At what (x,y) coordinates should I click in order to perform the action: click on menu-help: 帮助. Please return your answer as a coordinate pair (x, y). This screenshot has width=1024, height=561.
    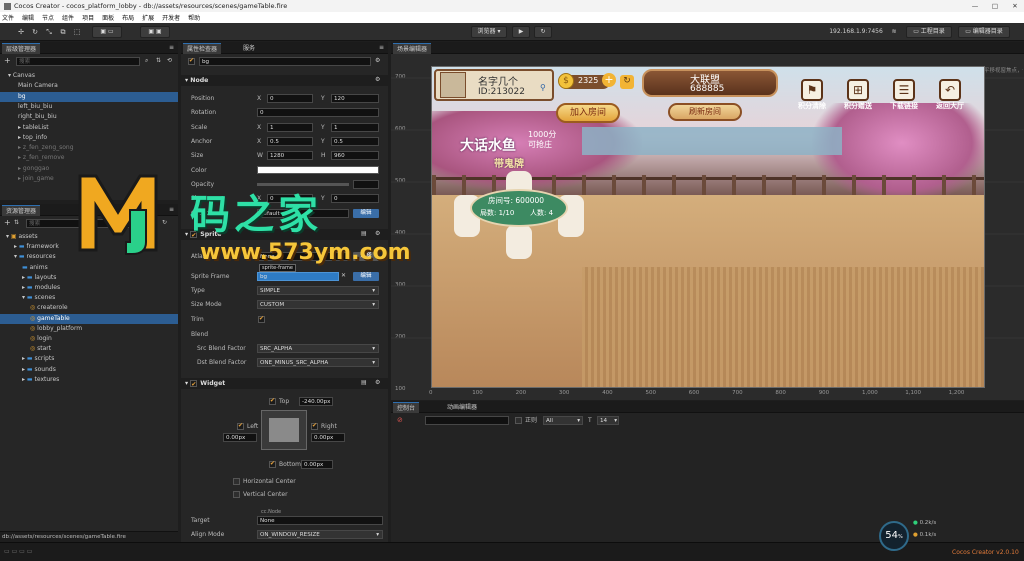
    Looking at the image, I should click on (194, 17).